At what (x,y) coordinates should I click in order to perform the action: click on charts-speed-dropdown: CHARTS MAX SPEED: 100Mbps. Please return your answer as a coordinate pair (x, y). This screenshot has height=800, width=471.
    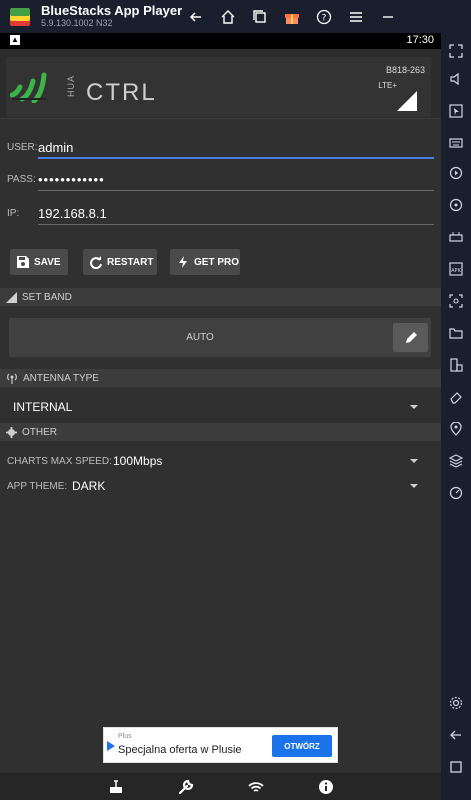
    Looking at the image, I should click on (219, 461).